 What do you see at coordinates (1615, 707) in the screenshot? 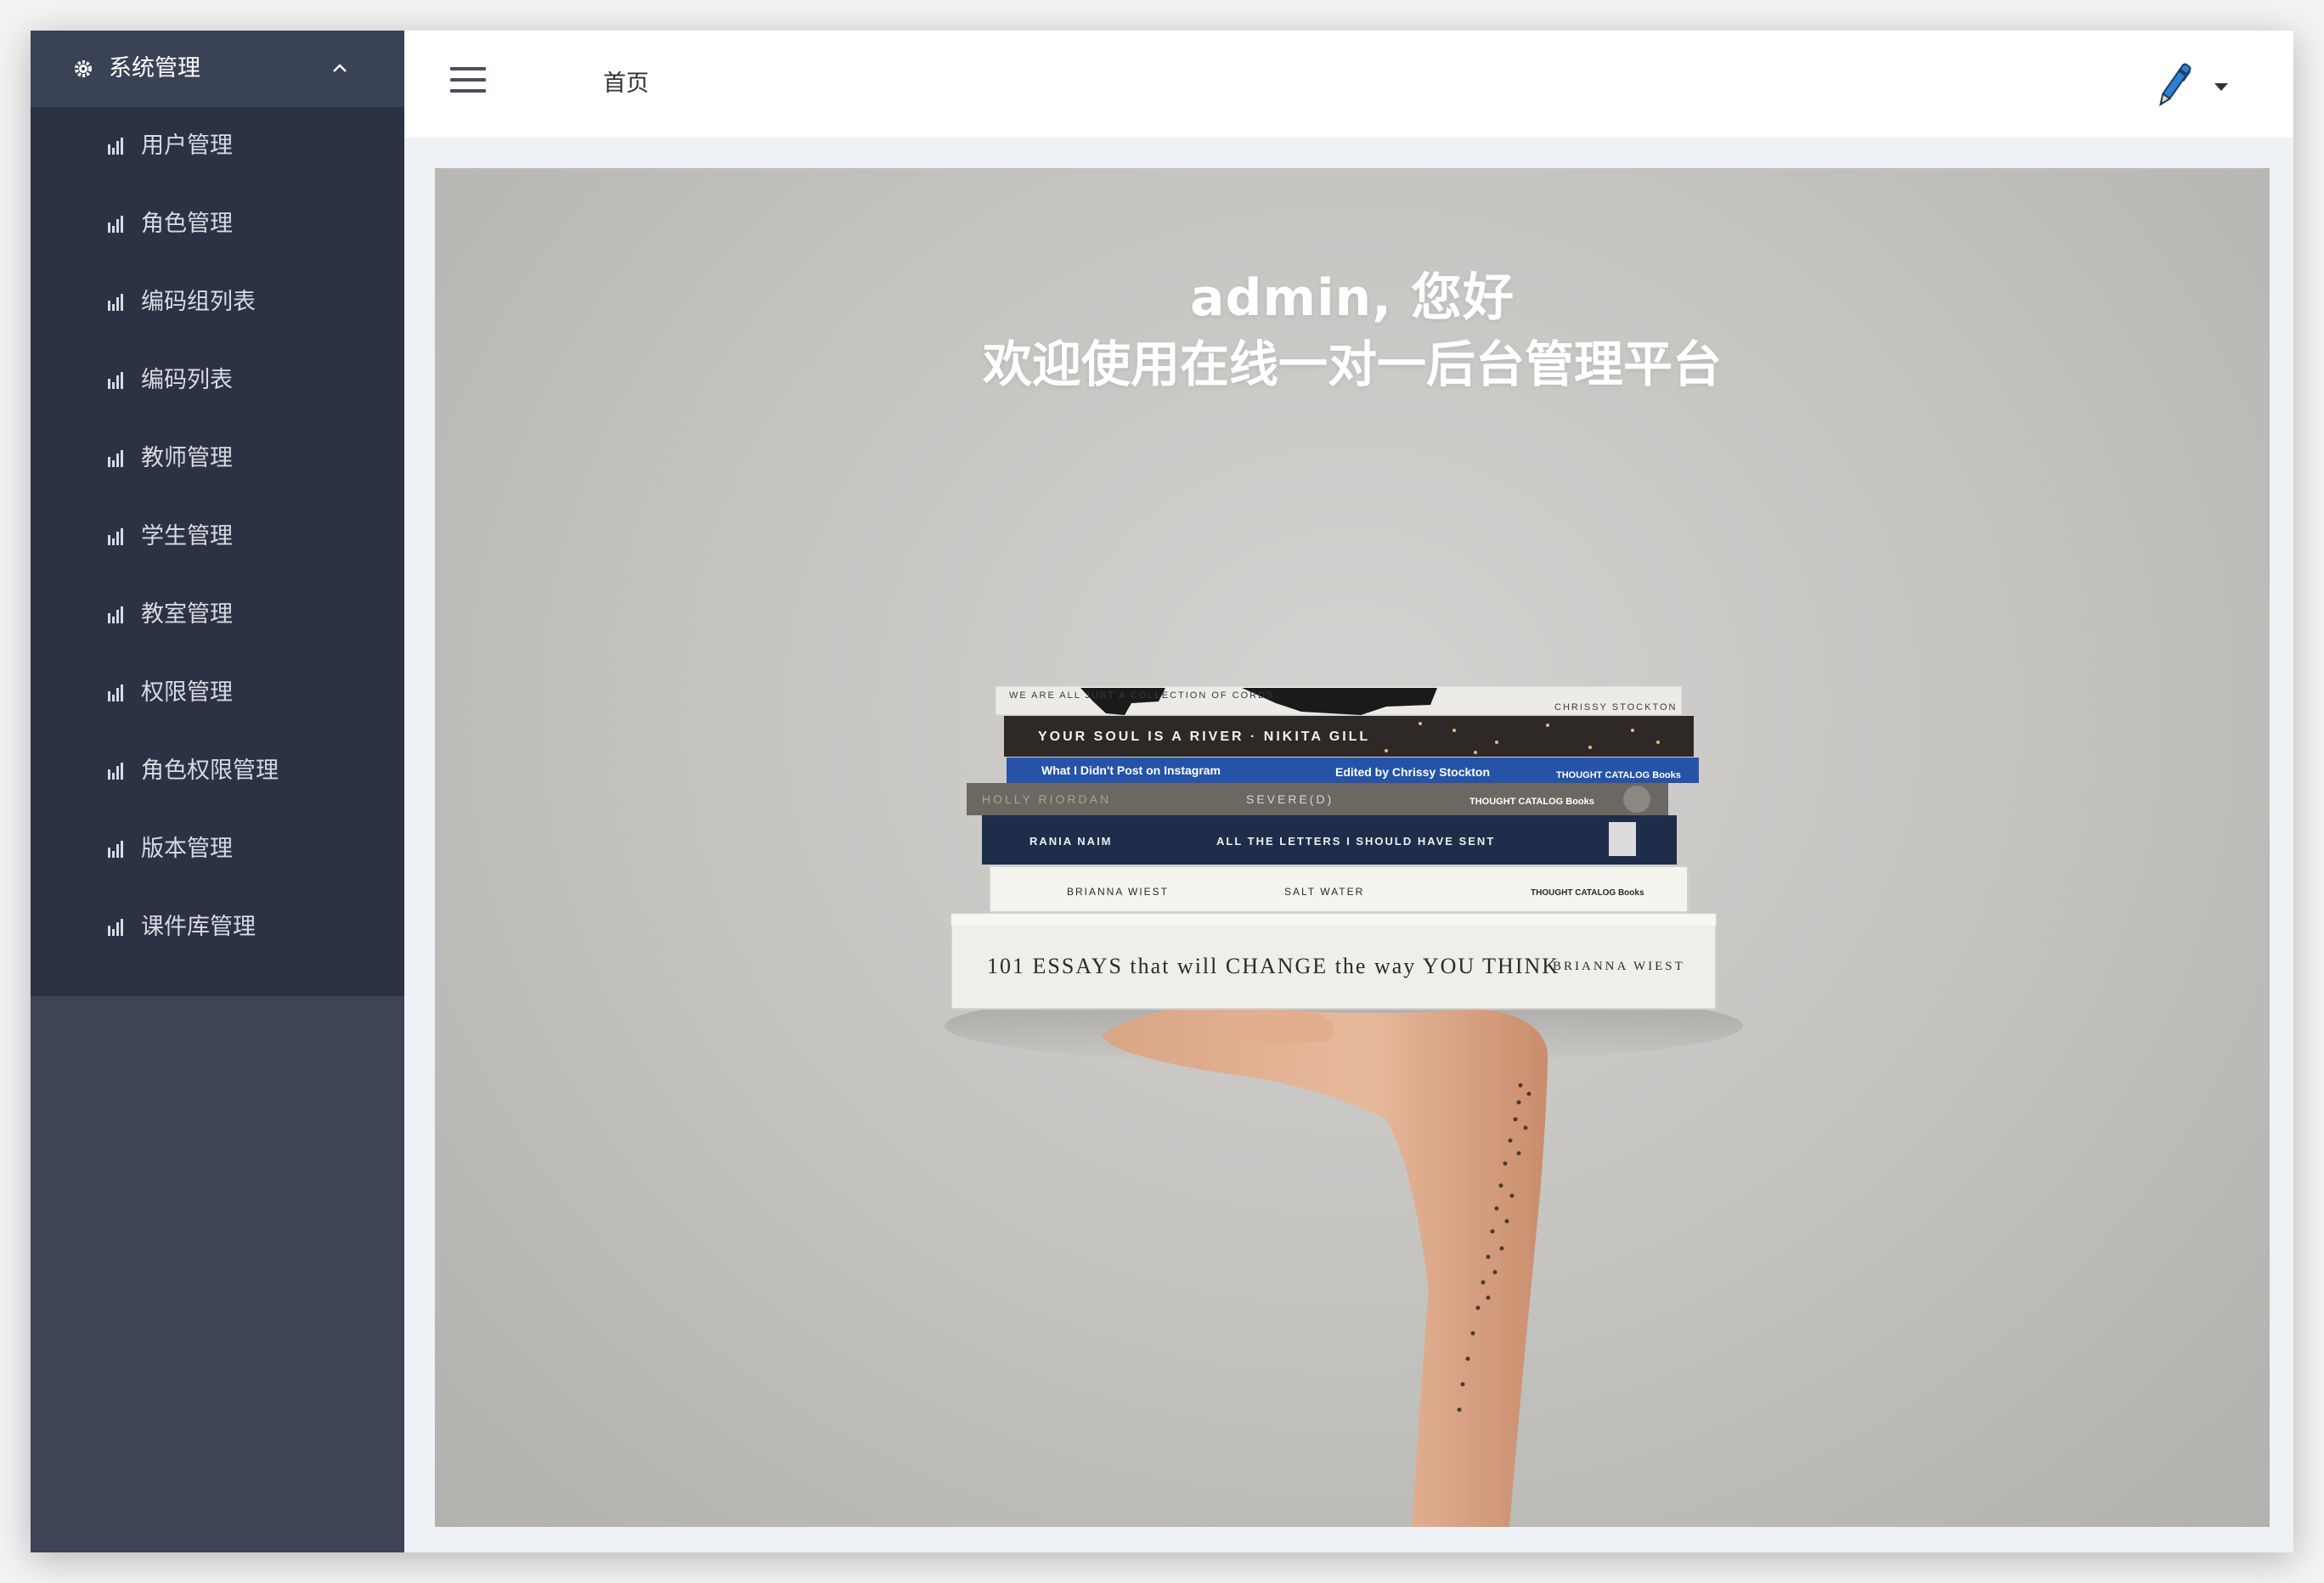
I see `book-1-author: CHRISSY STOCKTON` at bounding box center [1615, 707].